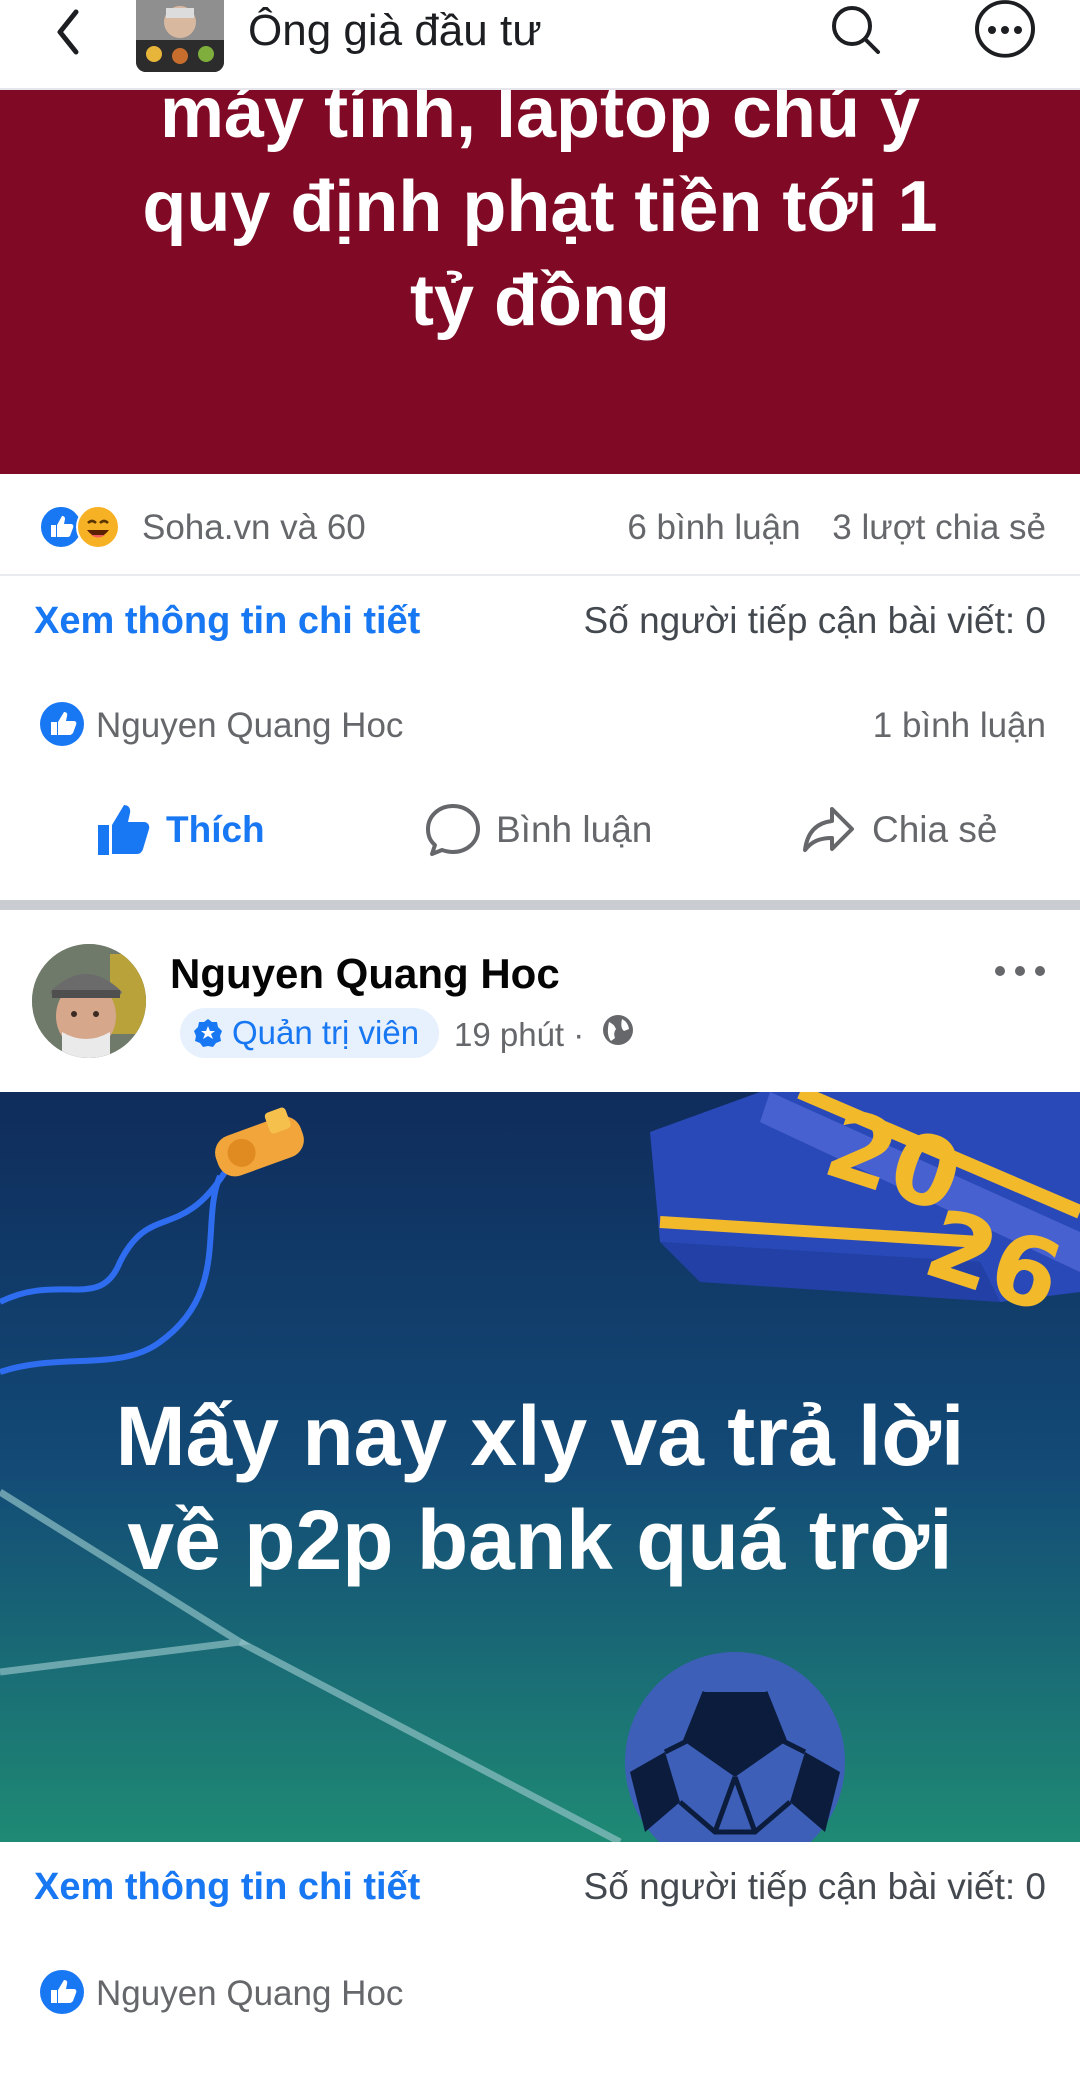 This screenshot has width=1080, height=2084. What do you see at coordinates (939, 527) in the screenshot?
I see `shares-count: 3 lượt chia sẻ` at bounding box center [939, 527].